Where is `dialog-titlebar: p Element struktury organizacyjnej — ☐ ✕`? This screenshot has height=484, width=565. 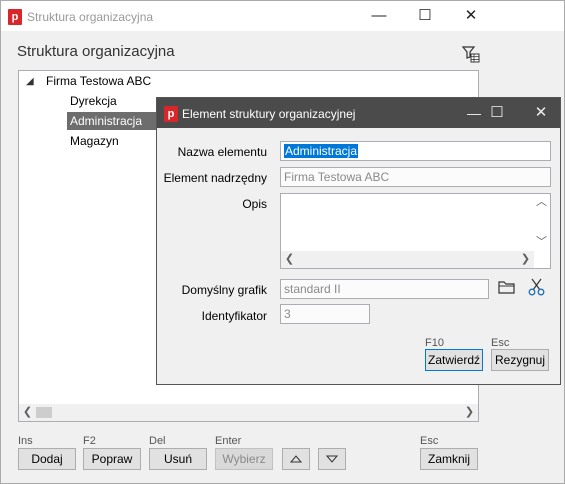 dialog-titlebar: p Element struktury organizacyjnej — ☐ ✕ is located at coordinates (358, 113).